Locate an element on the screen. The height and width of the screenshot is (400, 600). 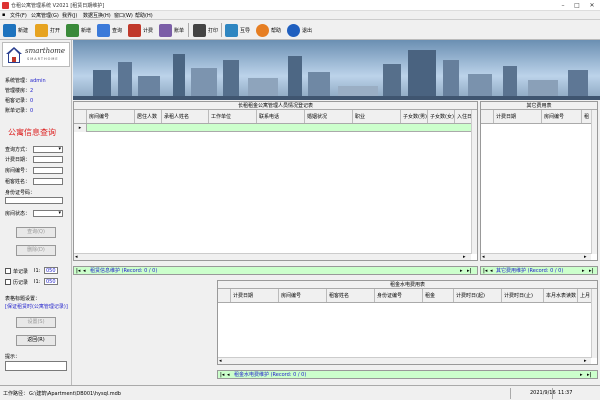
col-last-month: 上月 is located at coordinates (585, 295).